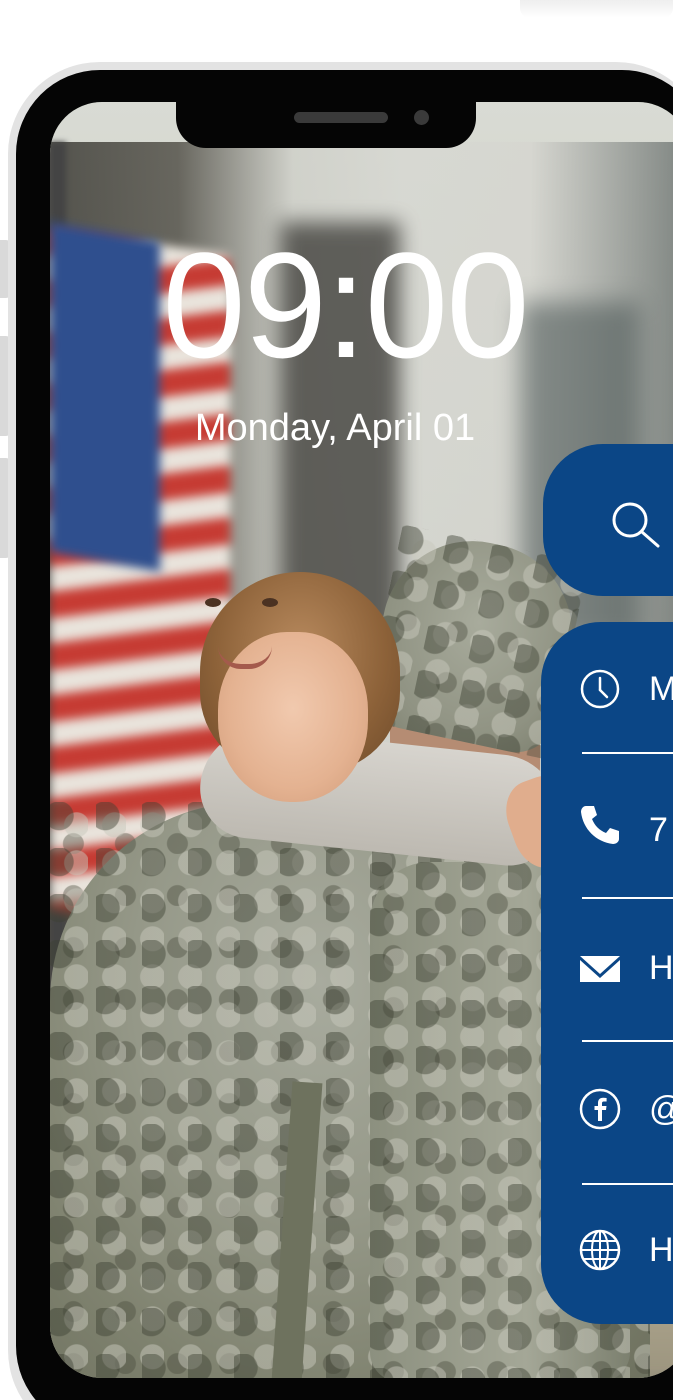  I want to click on clock-icon, so click(600, 689).